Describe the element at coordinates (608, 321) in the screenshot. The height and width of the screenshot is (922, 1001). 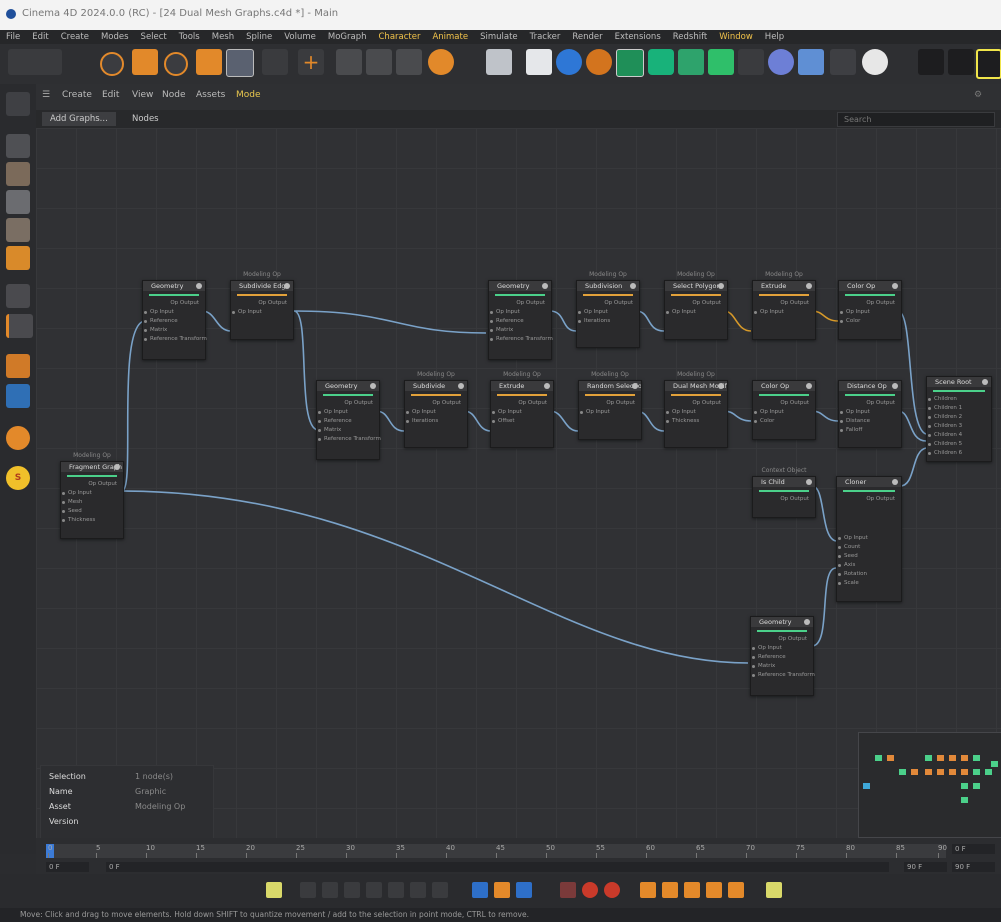
I see `node-port: Iterations` at that location.